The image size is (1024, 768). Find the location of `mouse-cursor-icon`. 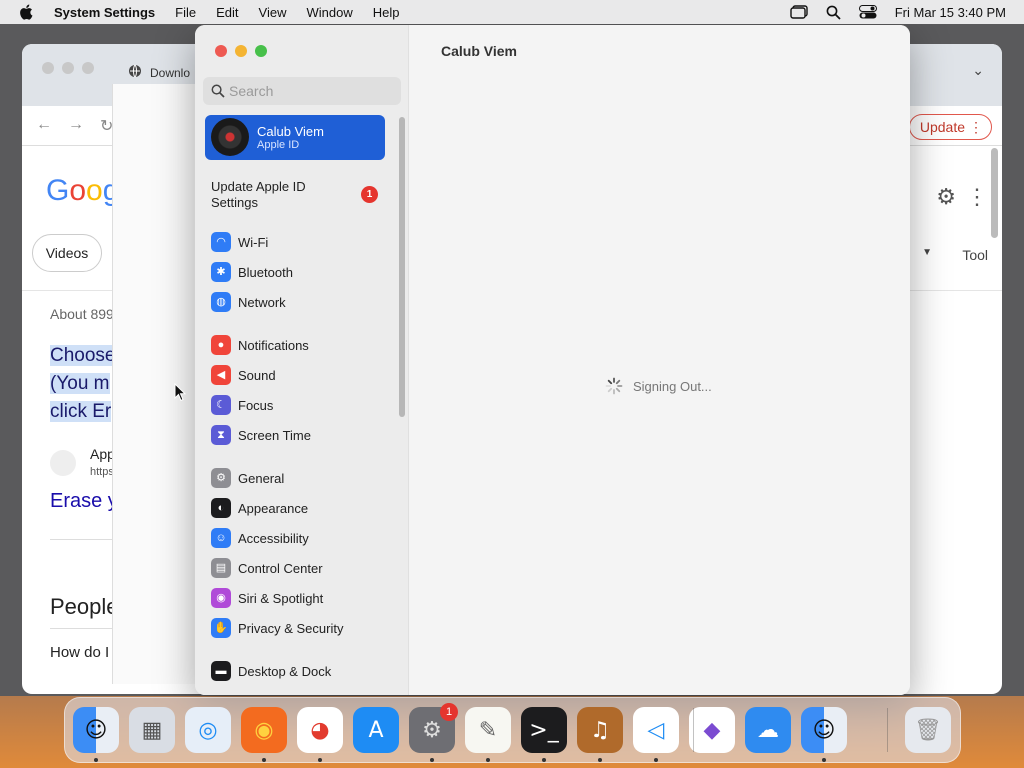

mouse-cursor-icon is located at coordinates (180, 392).